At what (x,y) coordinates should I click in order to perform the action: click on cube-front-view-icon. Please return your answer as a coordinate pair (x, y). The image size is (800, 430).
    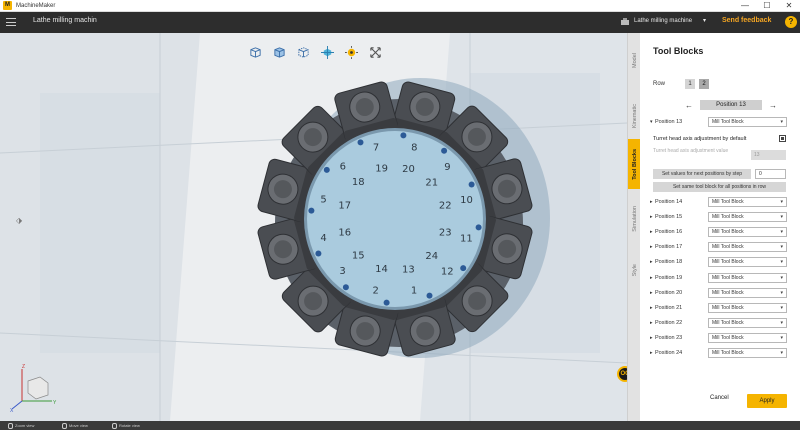
    Looking at the image, I should click on (279, 52).